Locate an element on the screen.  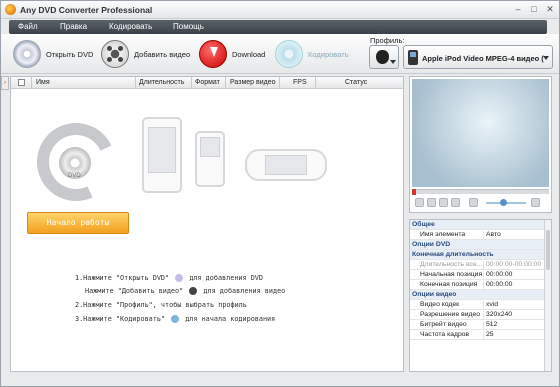
download-icon is located at coordinates (213, 54).